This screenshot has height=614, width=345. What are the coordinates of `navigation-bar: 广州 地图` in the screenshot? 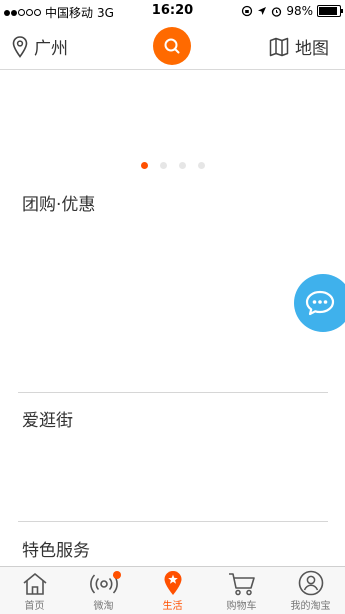 It's located at (172, 46).